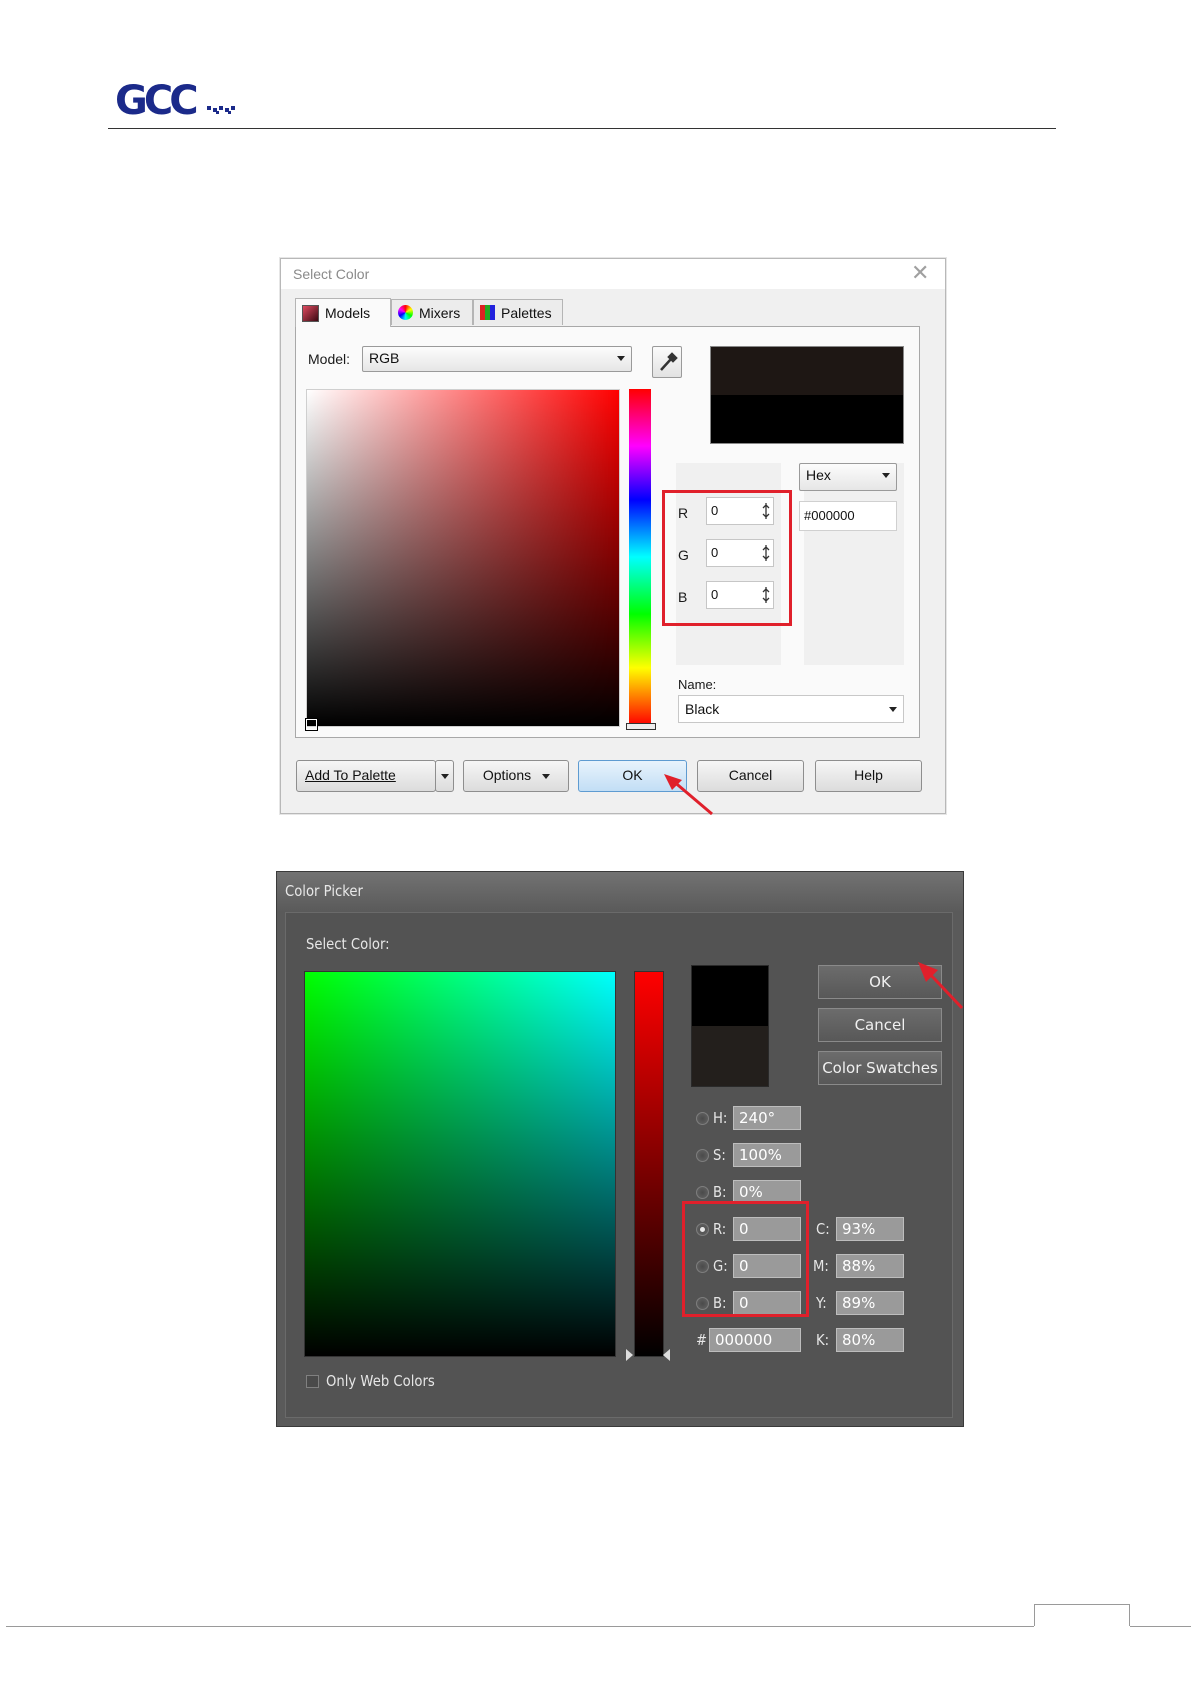 The image size is (1191, 1684). What do you see at coordinates (507, 775) in the screenshot?
I see `options-label: Options` at bounding box center [507, 775].